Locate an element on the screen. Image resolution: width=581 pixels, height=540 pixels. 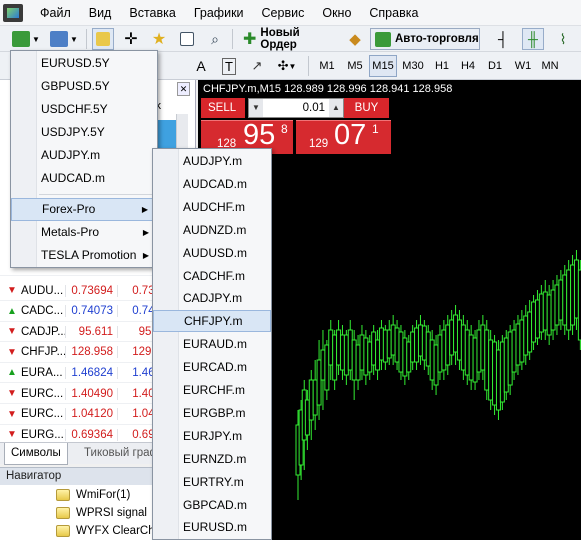
timeframe-h4: H4 is located at coordinates (468, 66).